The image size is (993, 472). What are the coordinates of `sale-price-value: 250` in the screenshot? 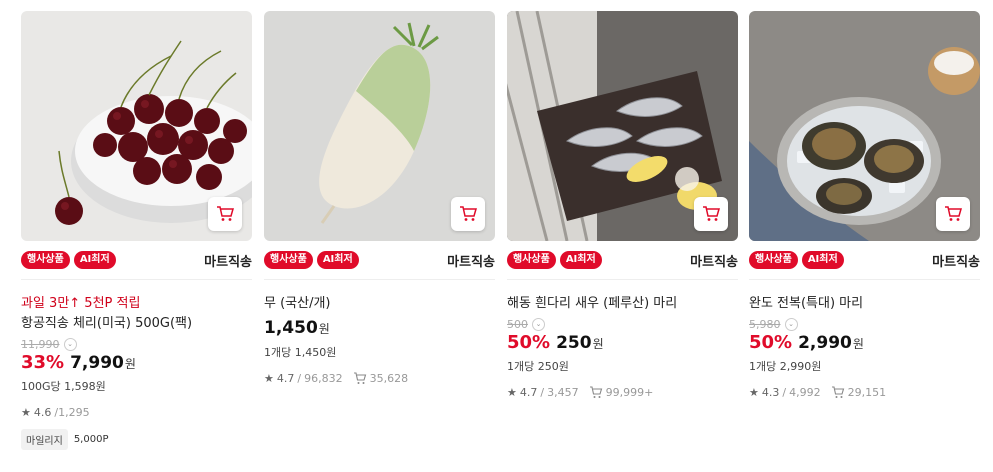 It's located at (574, 343).